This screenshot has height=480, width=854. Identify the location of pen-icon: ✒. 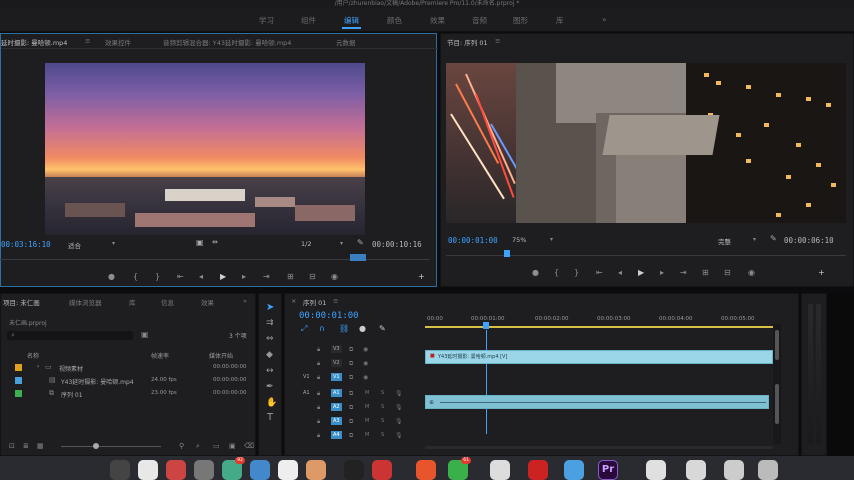
(270, 387).